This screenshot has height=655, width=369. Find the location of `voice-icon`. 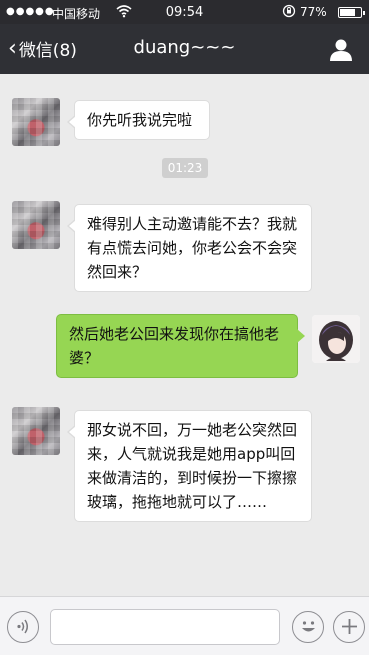

voice-icon is located at coordinates (22, 626).